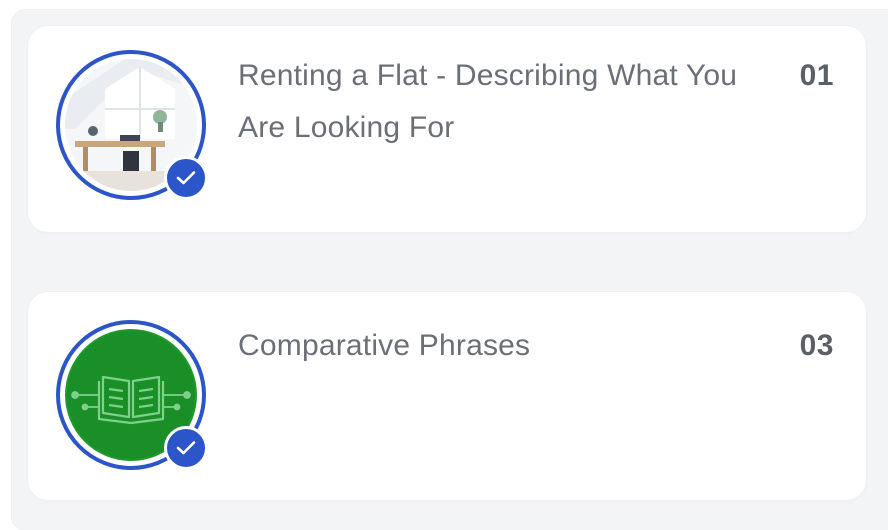 The image size is (888, 530). I want to click on lesson-number: 01, so click(816, 75).